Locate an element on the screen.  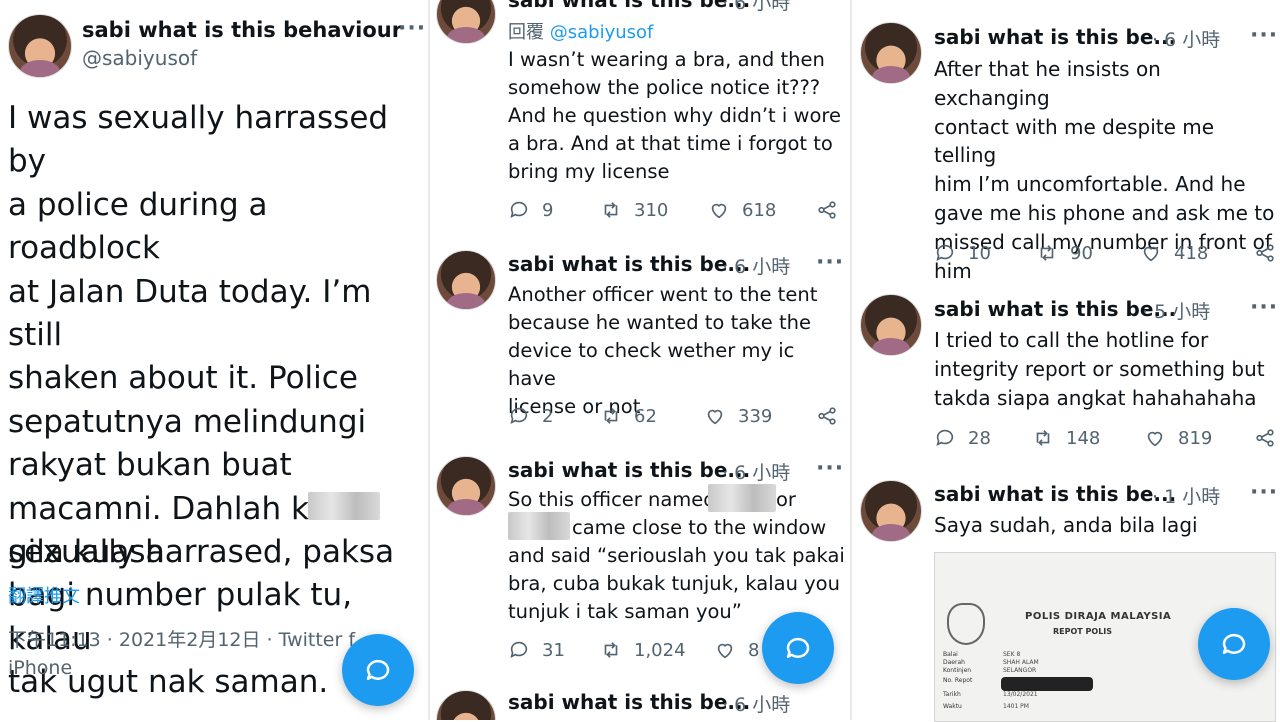
retweet-button: 310 is located at coordinates (634, 210).